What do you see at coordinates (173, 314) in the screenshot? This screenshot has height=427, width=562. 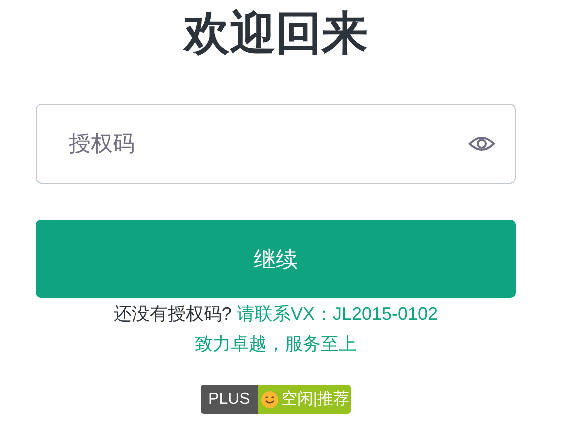 I see `no-code-prompt: 还没有授权码?` at bounding box center [173, 314].